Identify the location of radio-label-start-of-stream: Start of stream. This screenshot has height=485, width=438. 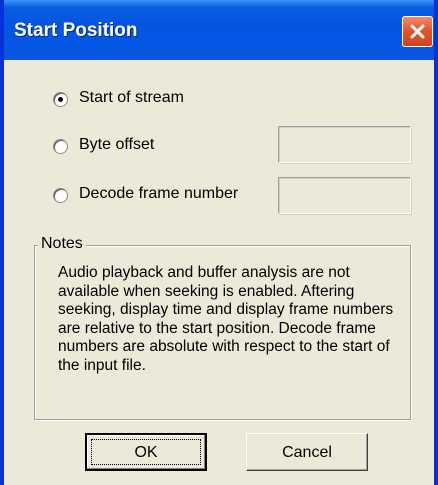
(131, 97).